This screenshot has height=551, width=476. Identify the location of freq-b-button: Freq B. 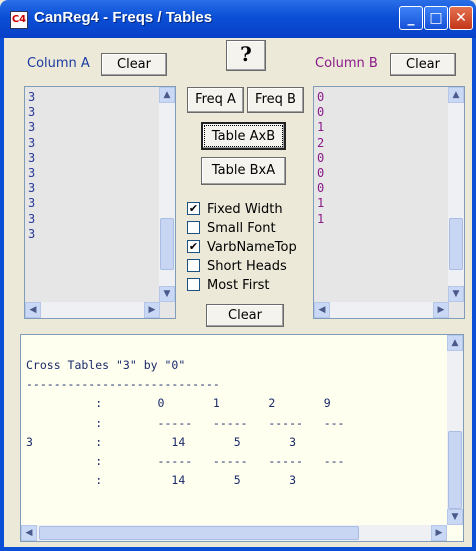
(275, 100).